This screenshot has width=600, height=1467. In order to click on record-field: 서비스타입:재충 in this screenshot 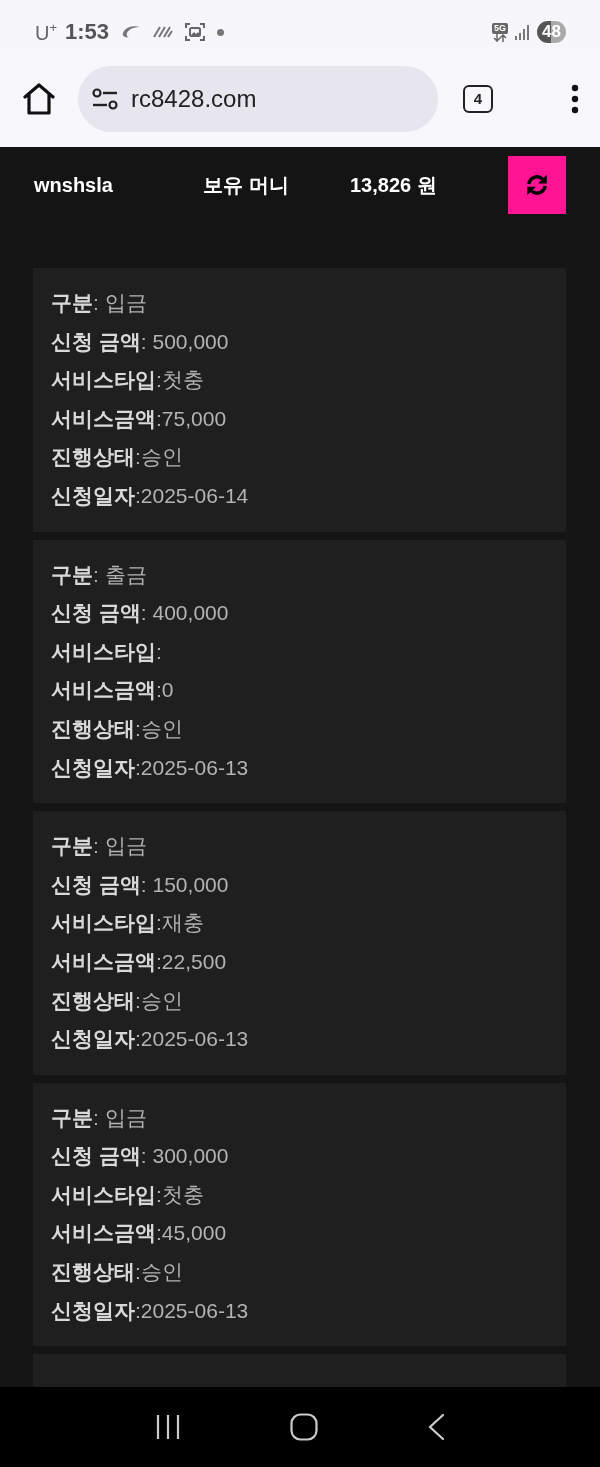, I will do `click(299, 923)`.